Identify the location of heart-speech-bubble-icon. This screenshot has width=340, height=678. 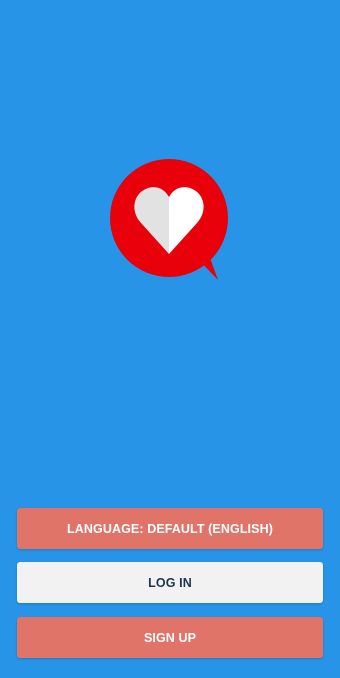
(169, 219).